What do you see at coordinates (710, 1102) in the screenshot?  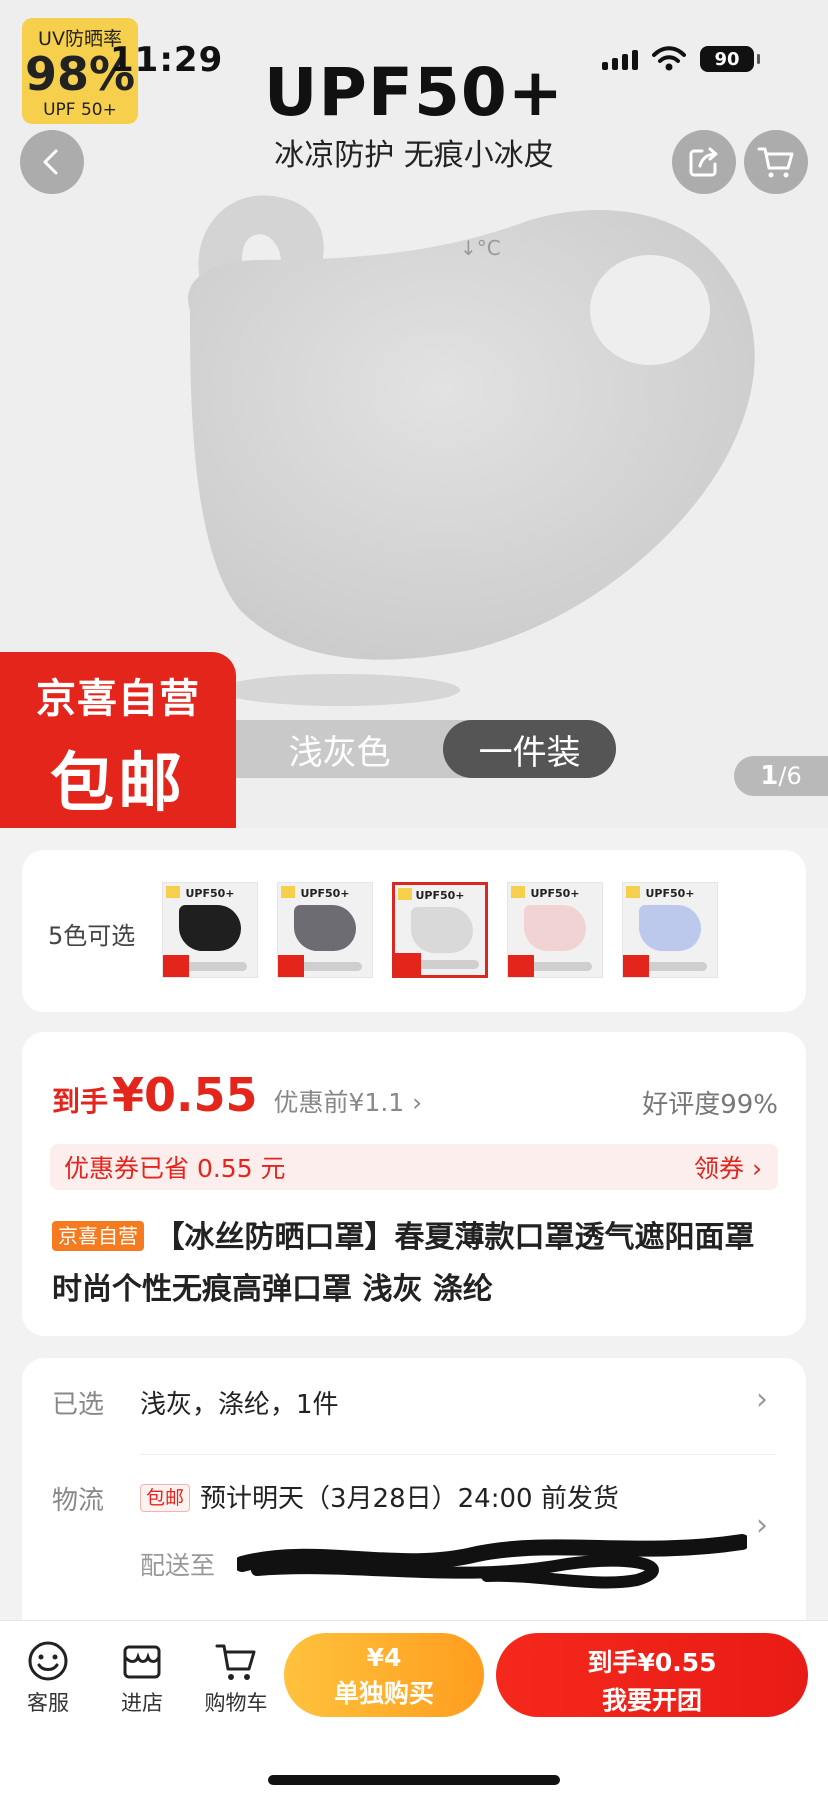 I see `rating-text: 好评度99%` at bounding box center [710, 1102].